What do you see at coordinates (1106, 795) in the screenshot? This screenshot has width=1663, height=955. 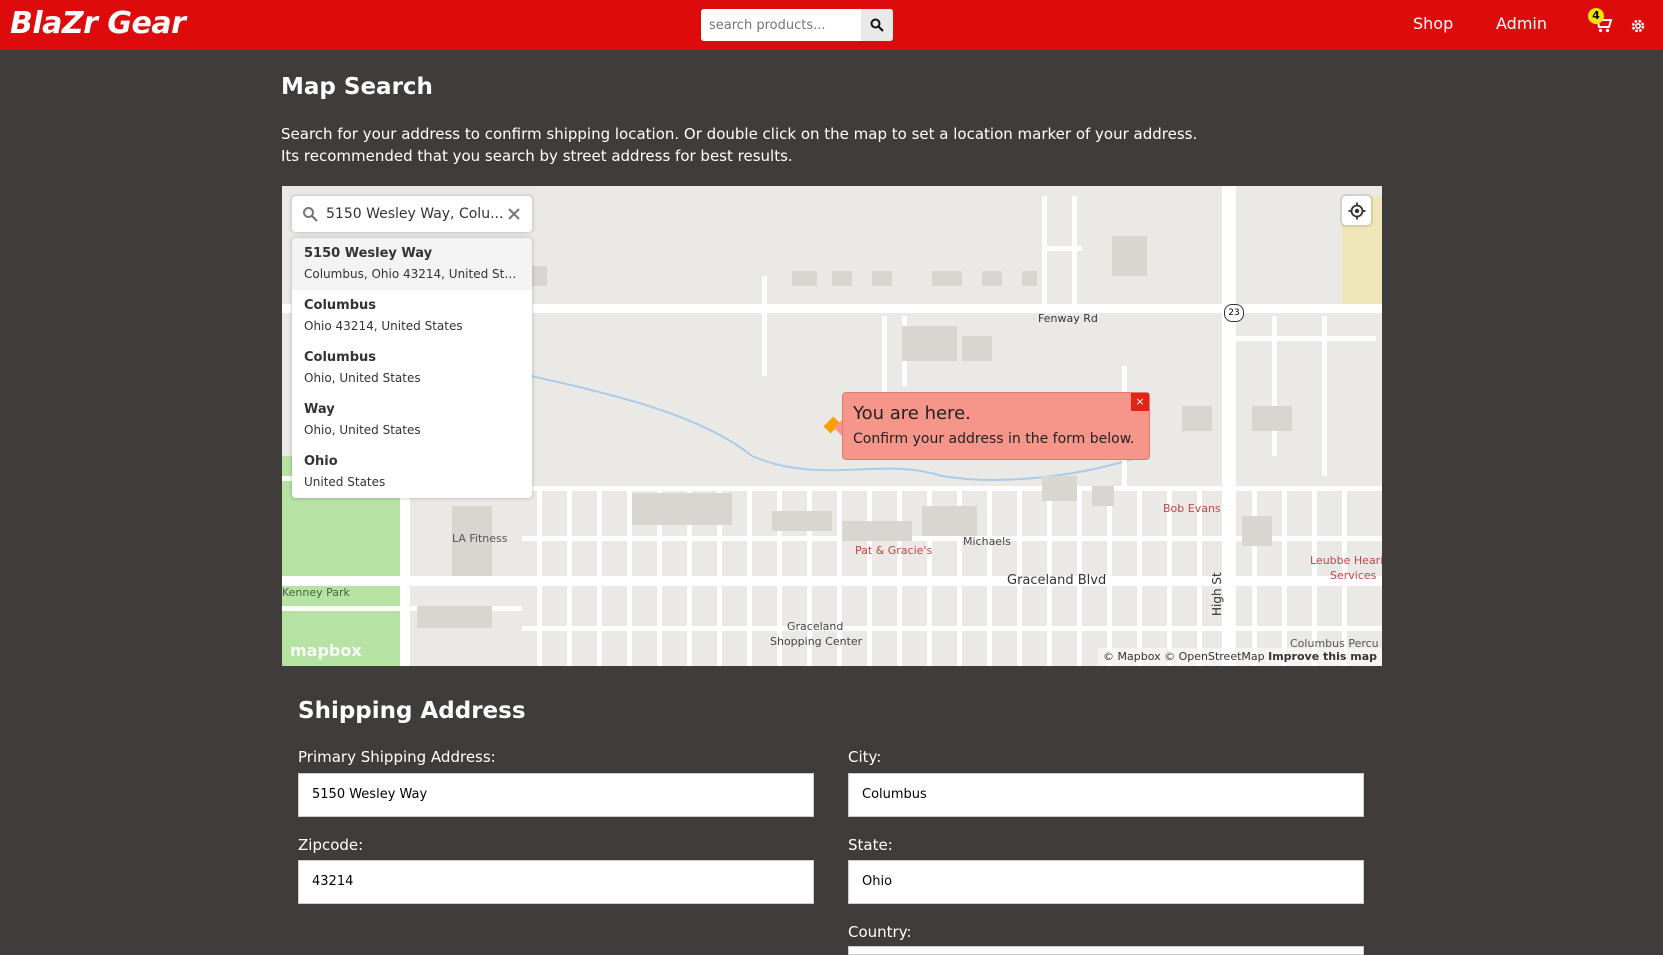 I see `city-field: Columbus` at bounding box center [1106, 795].